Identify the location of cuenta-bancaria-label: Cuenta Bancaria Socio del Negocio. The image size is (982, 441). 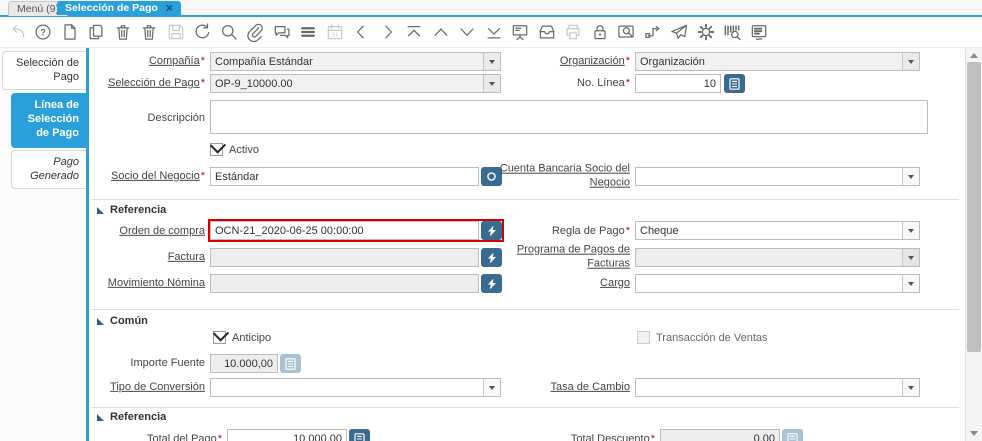
(560, 176).